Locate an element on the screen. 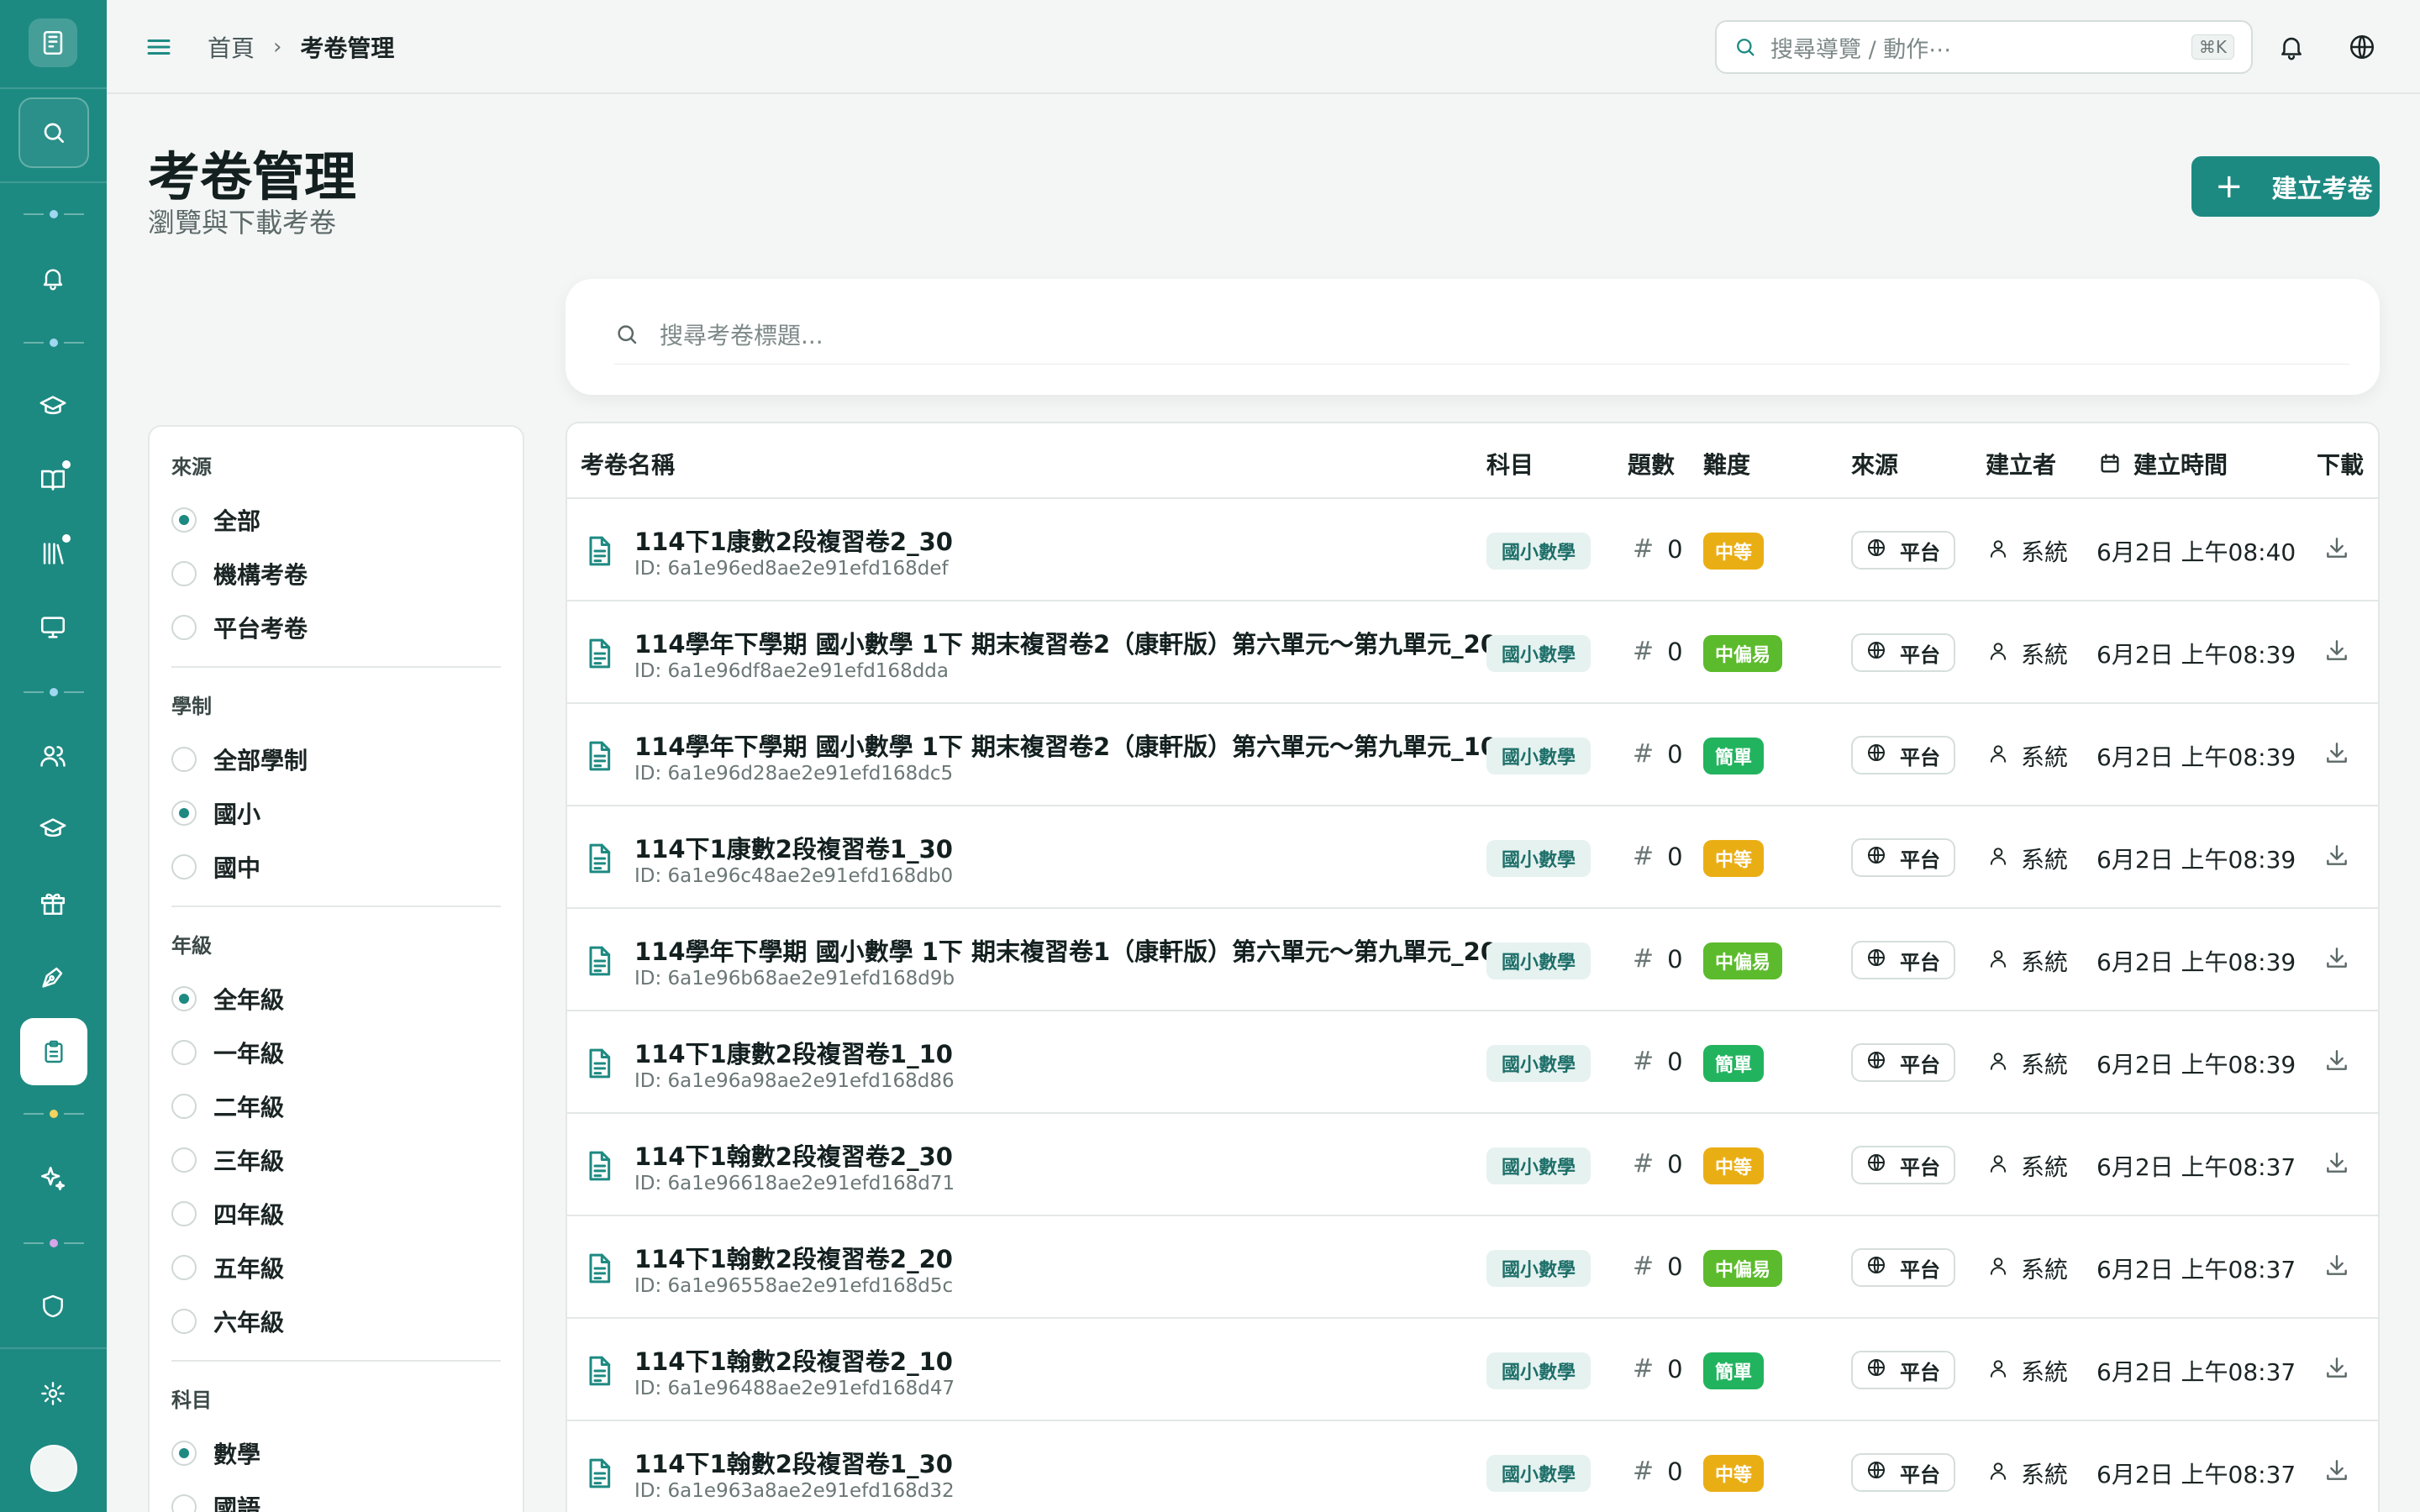 The width and height of the screenshot is (2420, 1512). filter-option: 四年級 is located at coordinates (336, 1214).